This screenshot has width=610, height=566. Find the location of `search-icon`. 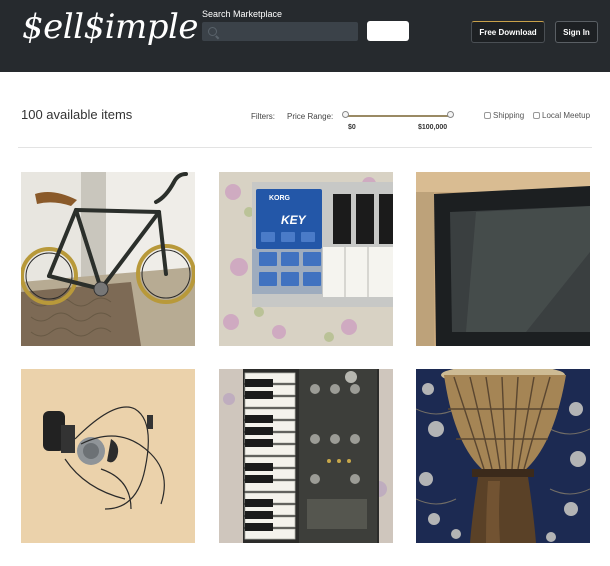

search-icon is located at coordinates (212, 31).